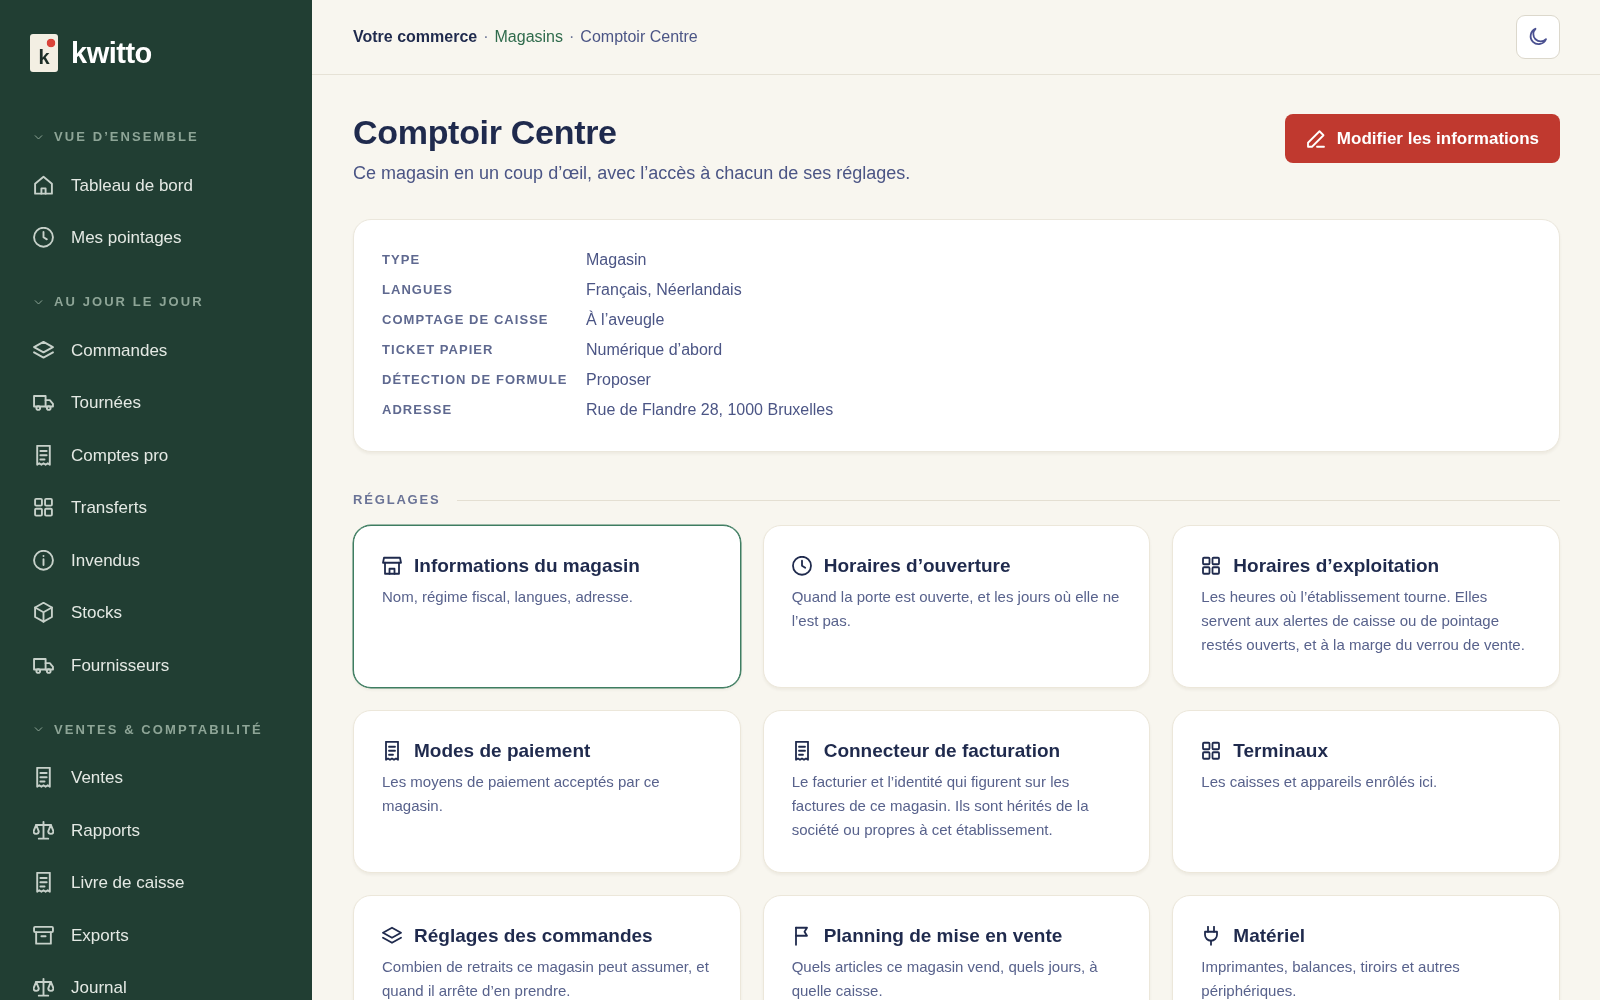 Image resolution: width=1600 pixels, height=1000 pixels. I want to click on settings-card: Planning de mise en vente Quels articles ce magasin vend, quels jours, à quelle caisse., so click(956, 947).